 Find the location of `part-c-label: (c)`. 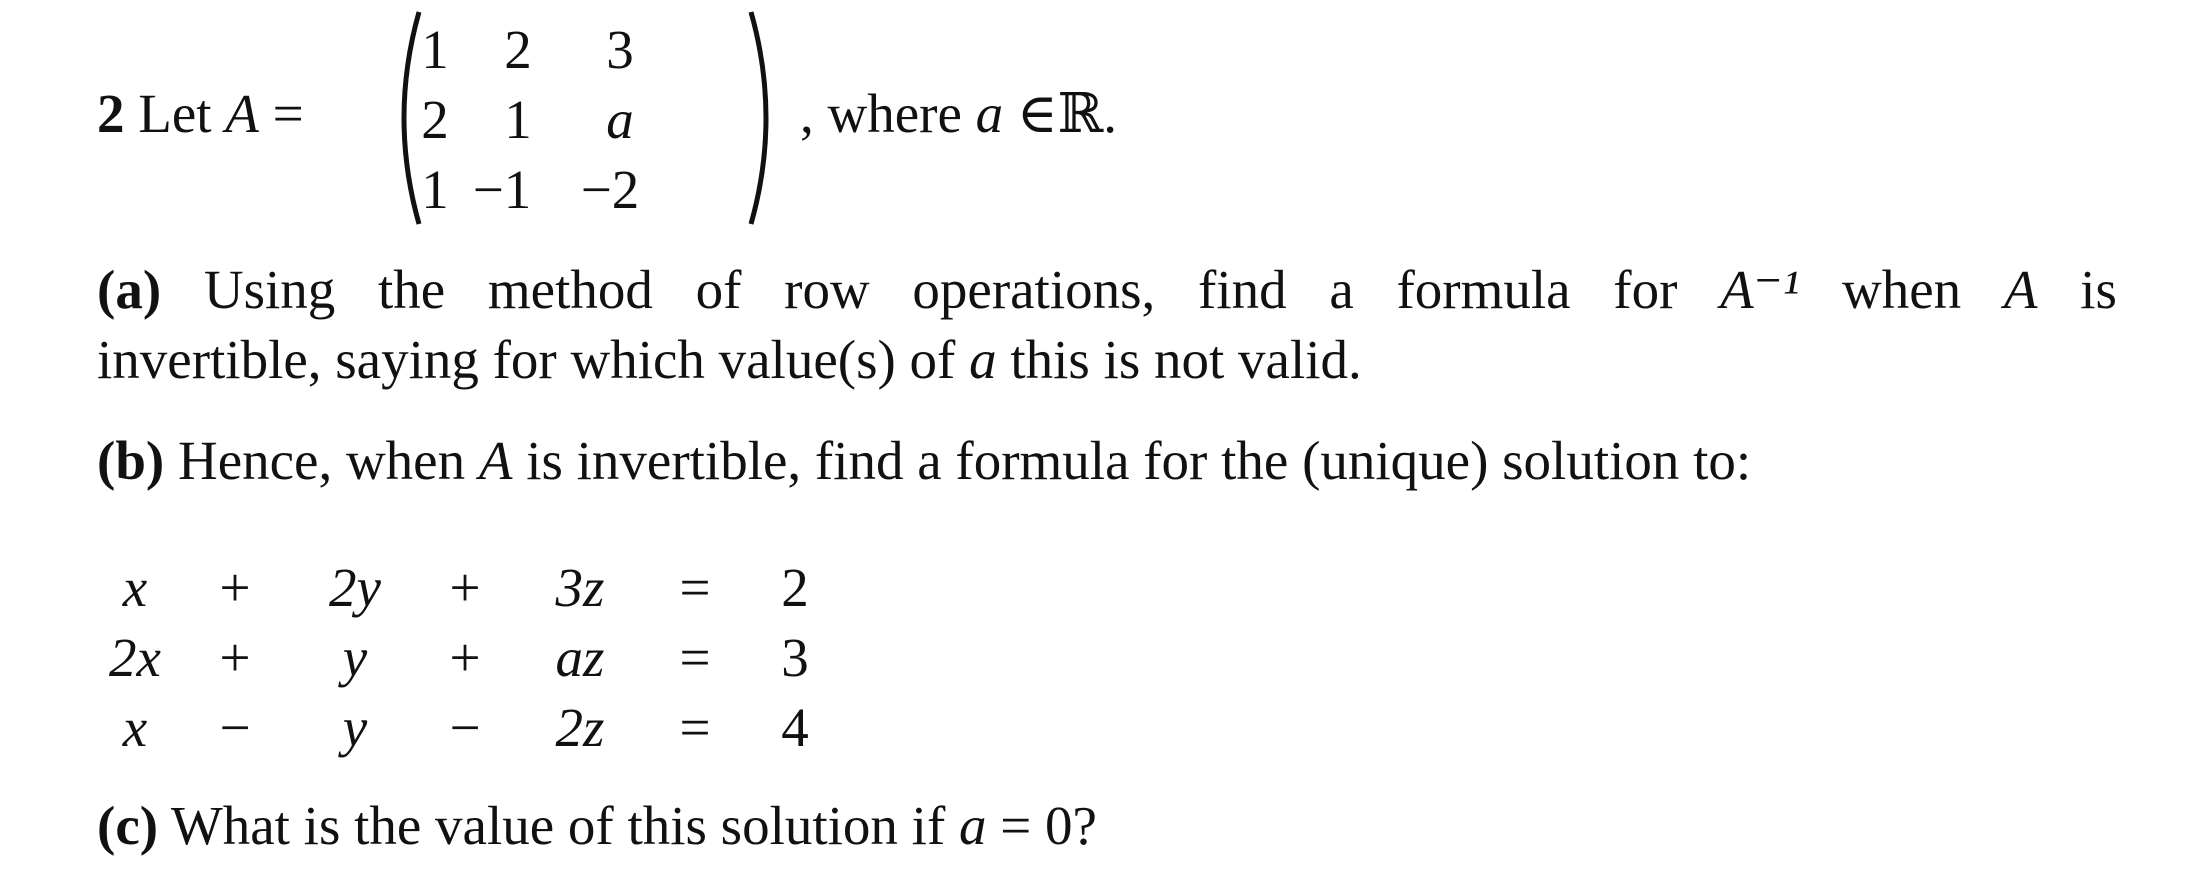

part-c-label: (c) is located at coordinates (128, 825).